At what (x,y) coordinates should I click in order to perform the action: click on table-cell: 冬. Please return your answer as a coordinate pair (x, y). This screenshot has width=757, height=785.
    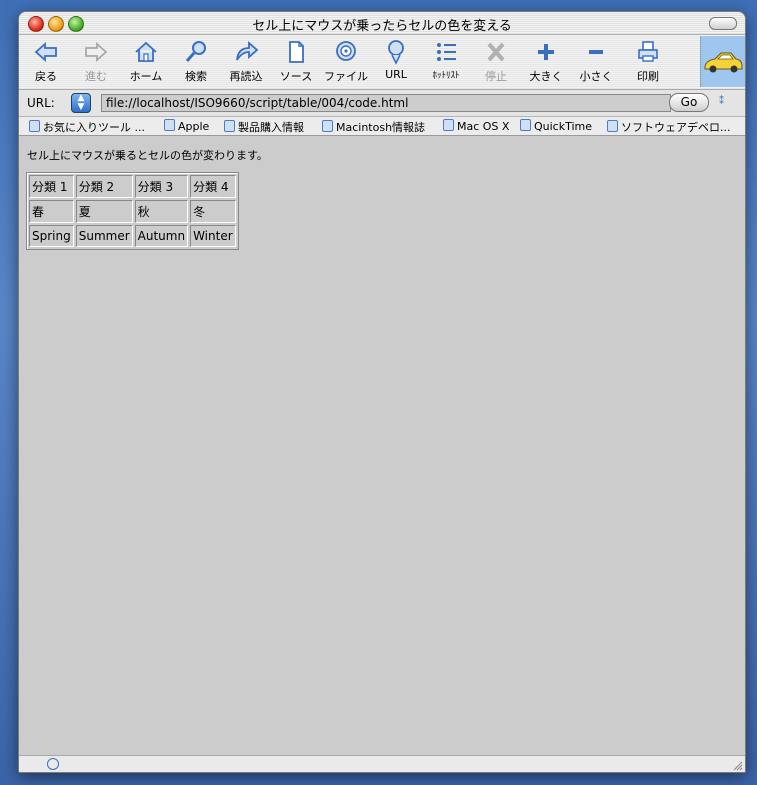
    Looking at the image, I should click on (213, 211).